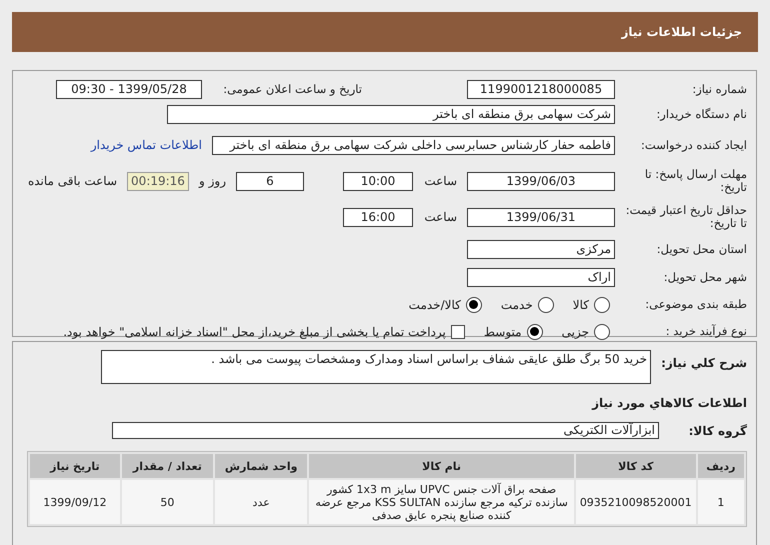  Describe the element at coordinates (668, 403) in the screenshot. I see `section-title: اطلاعات کالاهاي مورد نیاز` at that location.